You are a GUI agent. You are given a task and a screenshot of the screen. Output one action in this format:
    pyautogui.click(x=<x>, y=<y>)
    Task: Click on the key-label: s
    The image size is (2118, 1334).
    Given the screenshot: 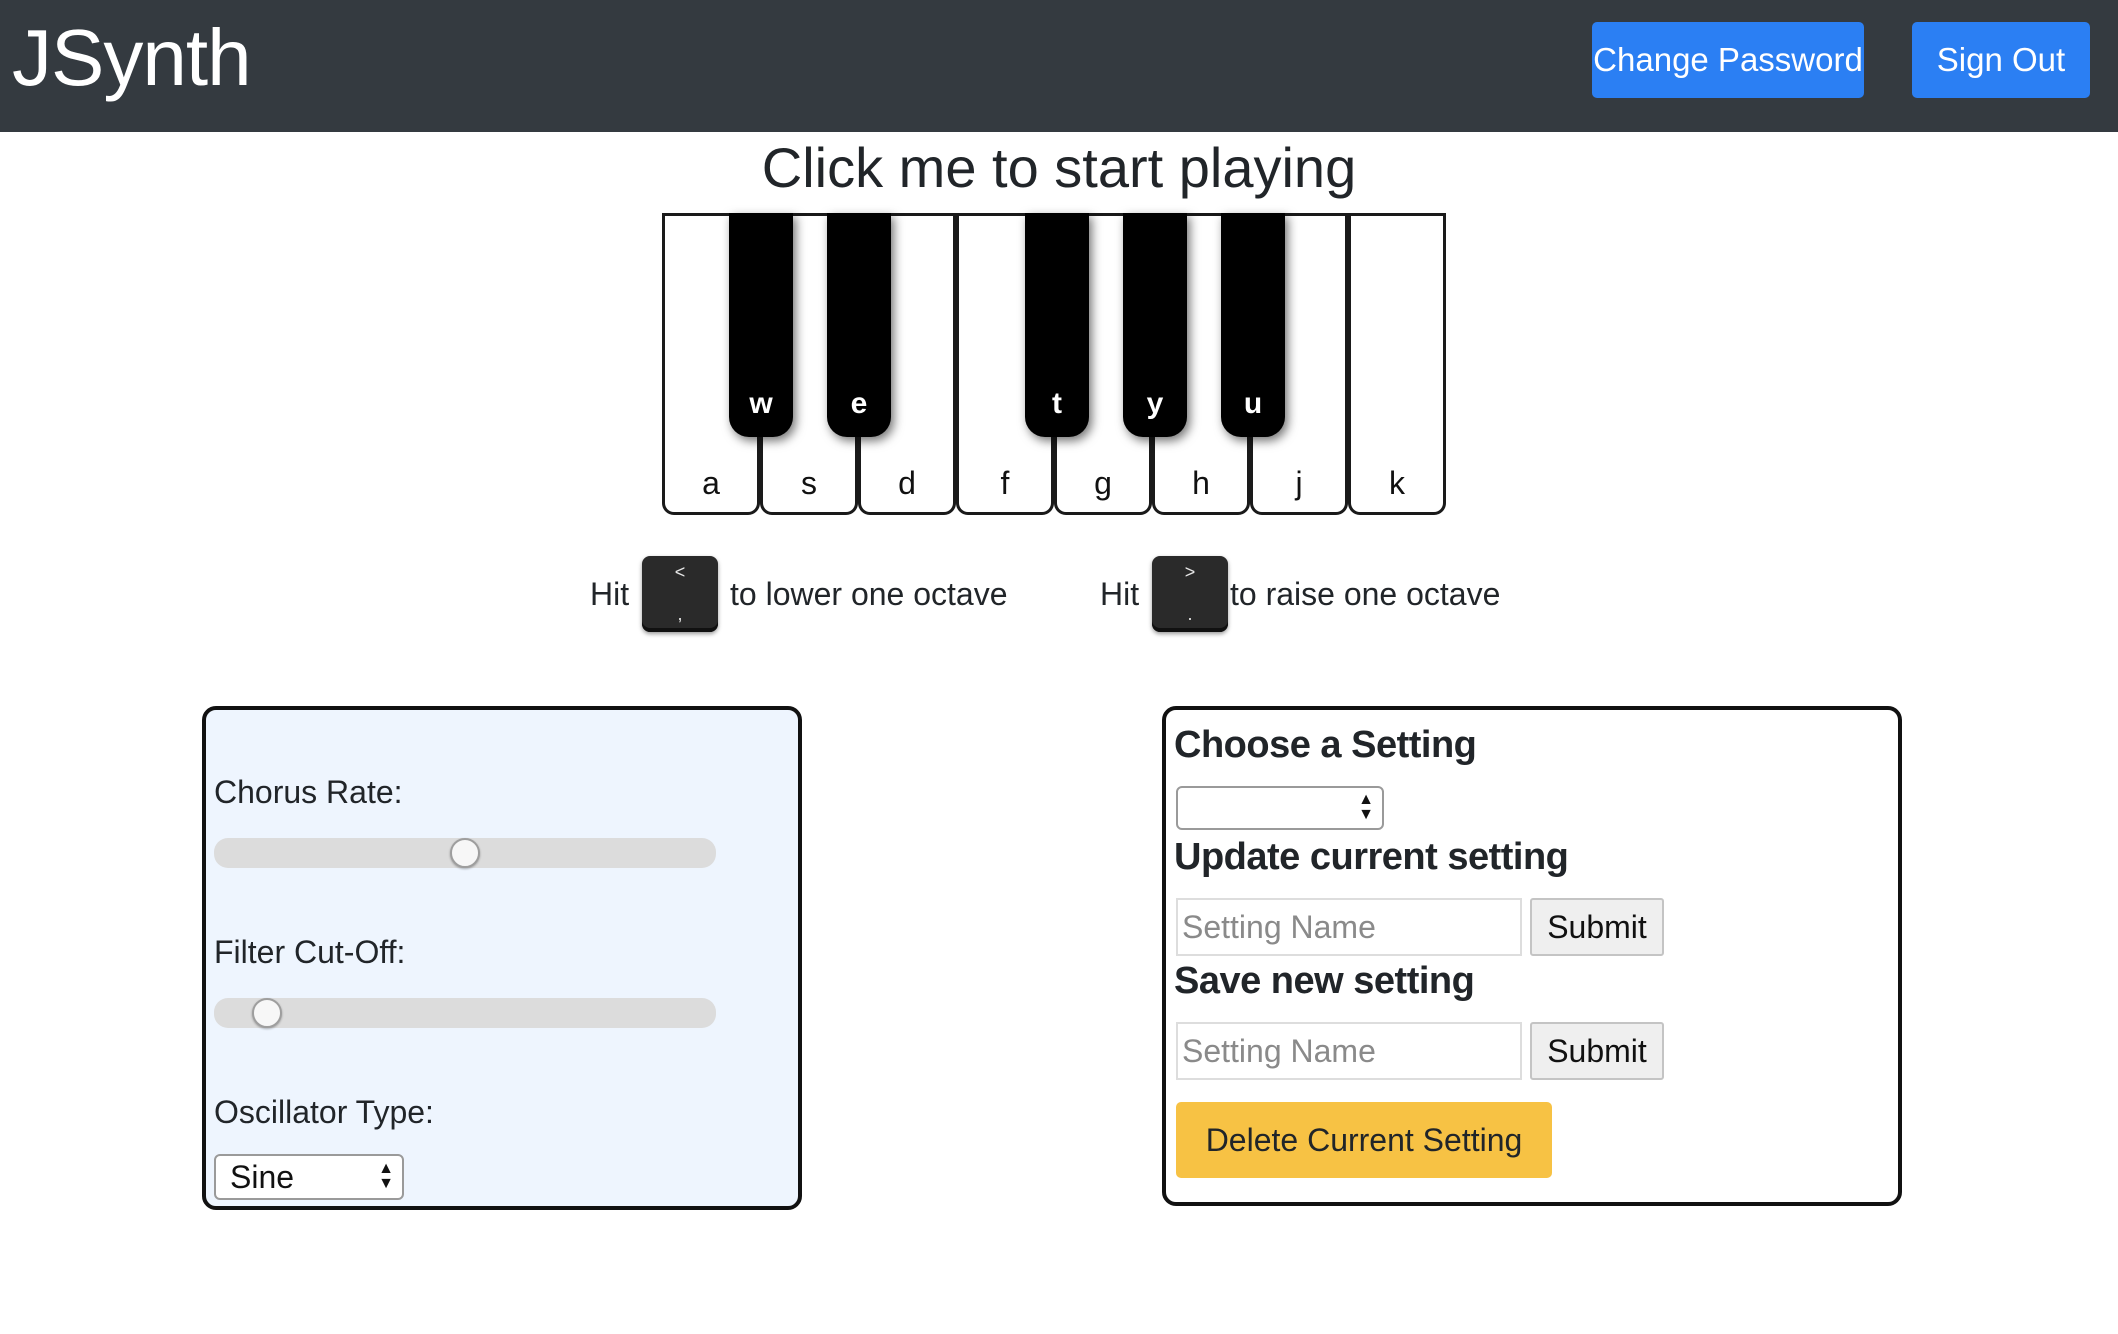 What is the action you would take?
    pyautogui.click(x=809, y=483)
    